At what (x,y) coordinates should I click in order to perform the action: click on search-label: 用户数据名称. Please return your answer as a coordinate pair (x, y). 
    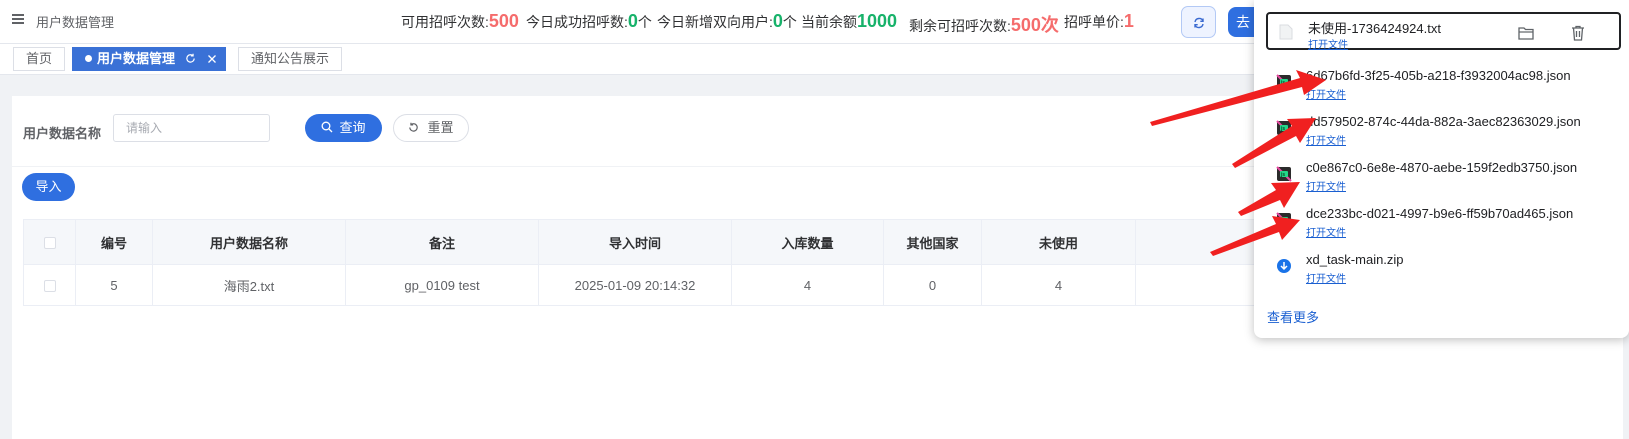
    Looking at the image, I should click on (62, 133).